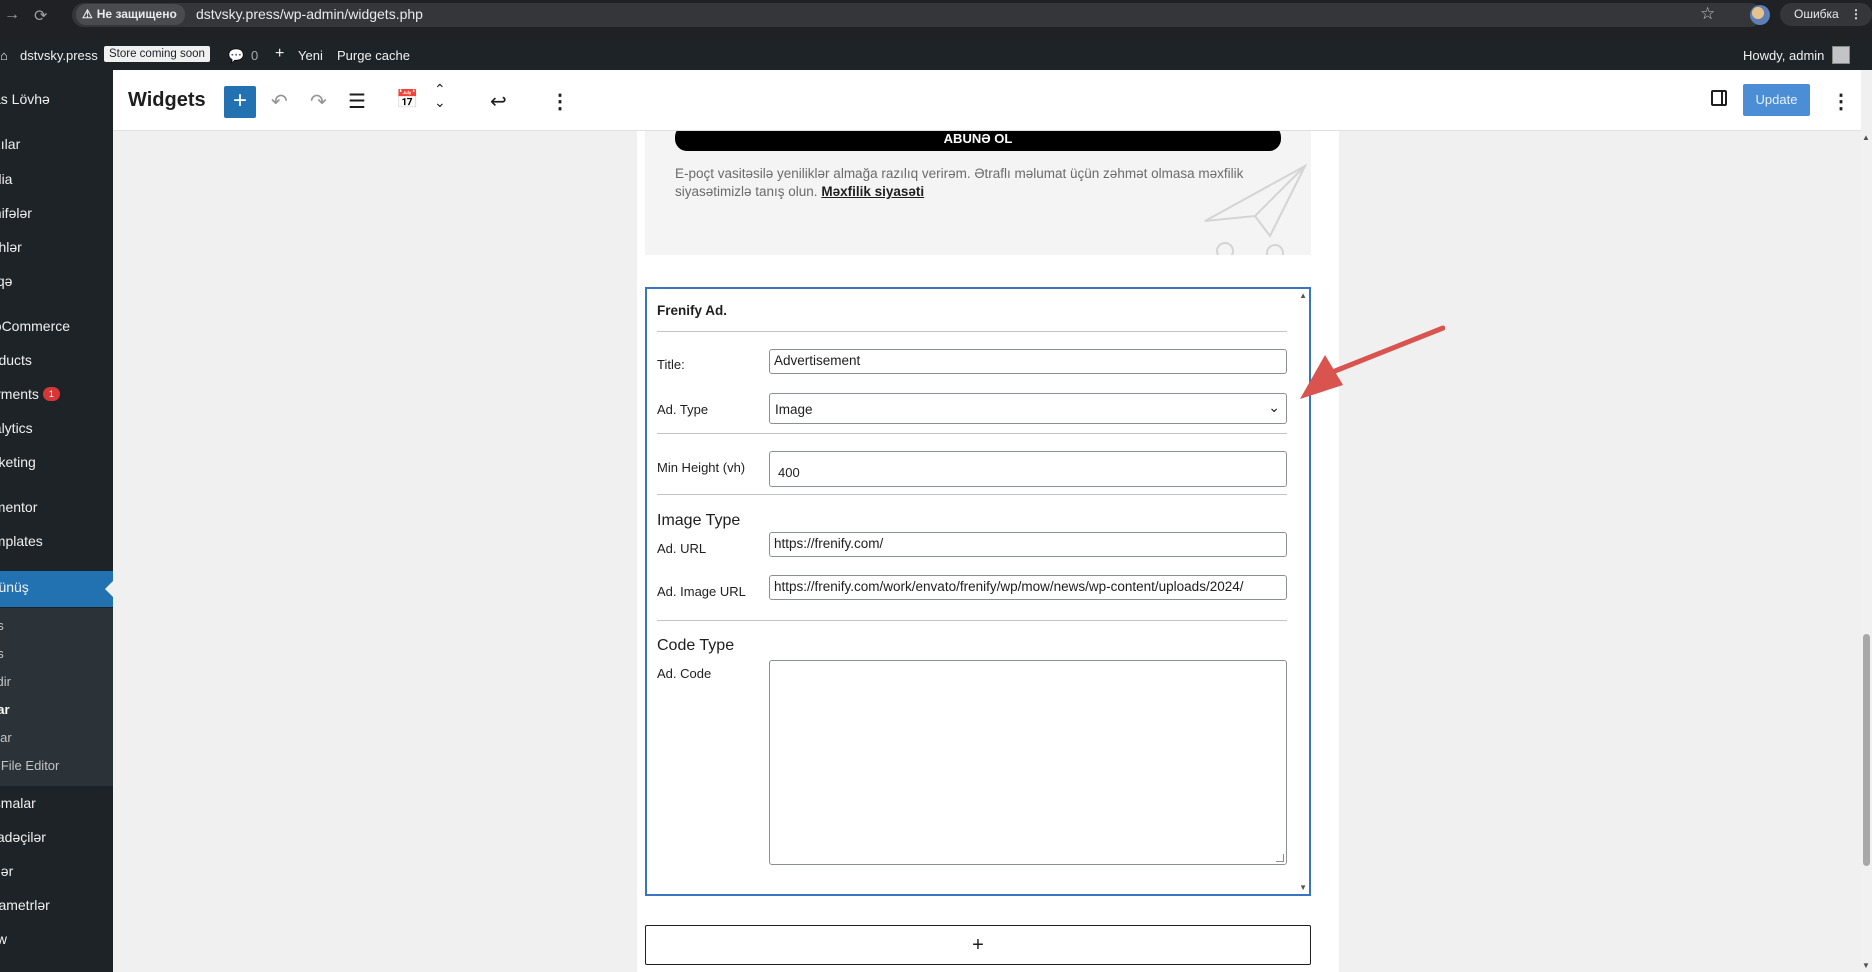  Describe the element at coordinates (683, 409) in the screenshot. I see `ad-type-label: Ad. Type` at that location.